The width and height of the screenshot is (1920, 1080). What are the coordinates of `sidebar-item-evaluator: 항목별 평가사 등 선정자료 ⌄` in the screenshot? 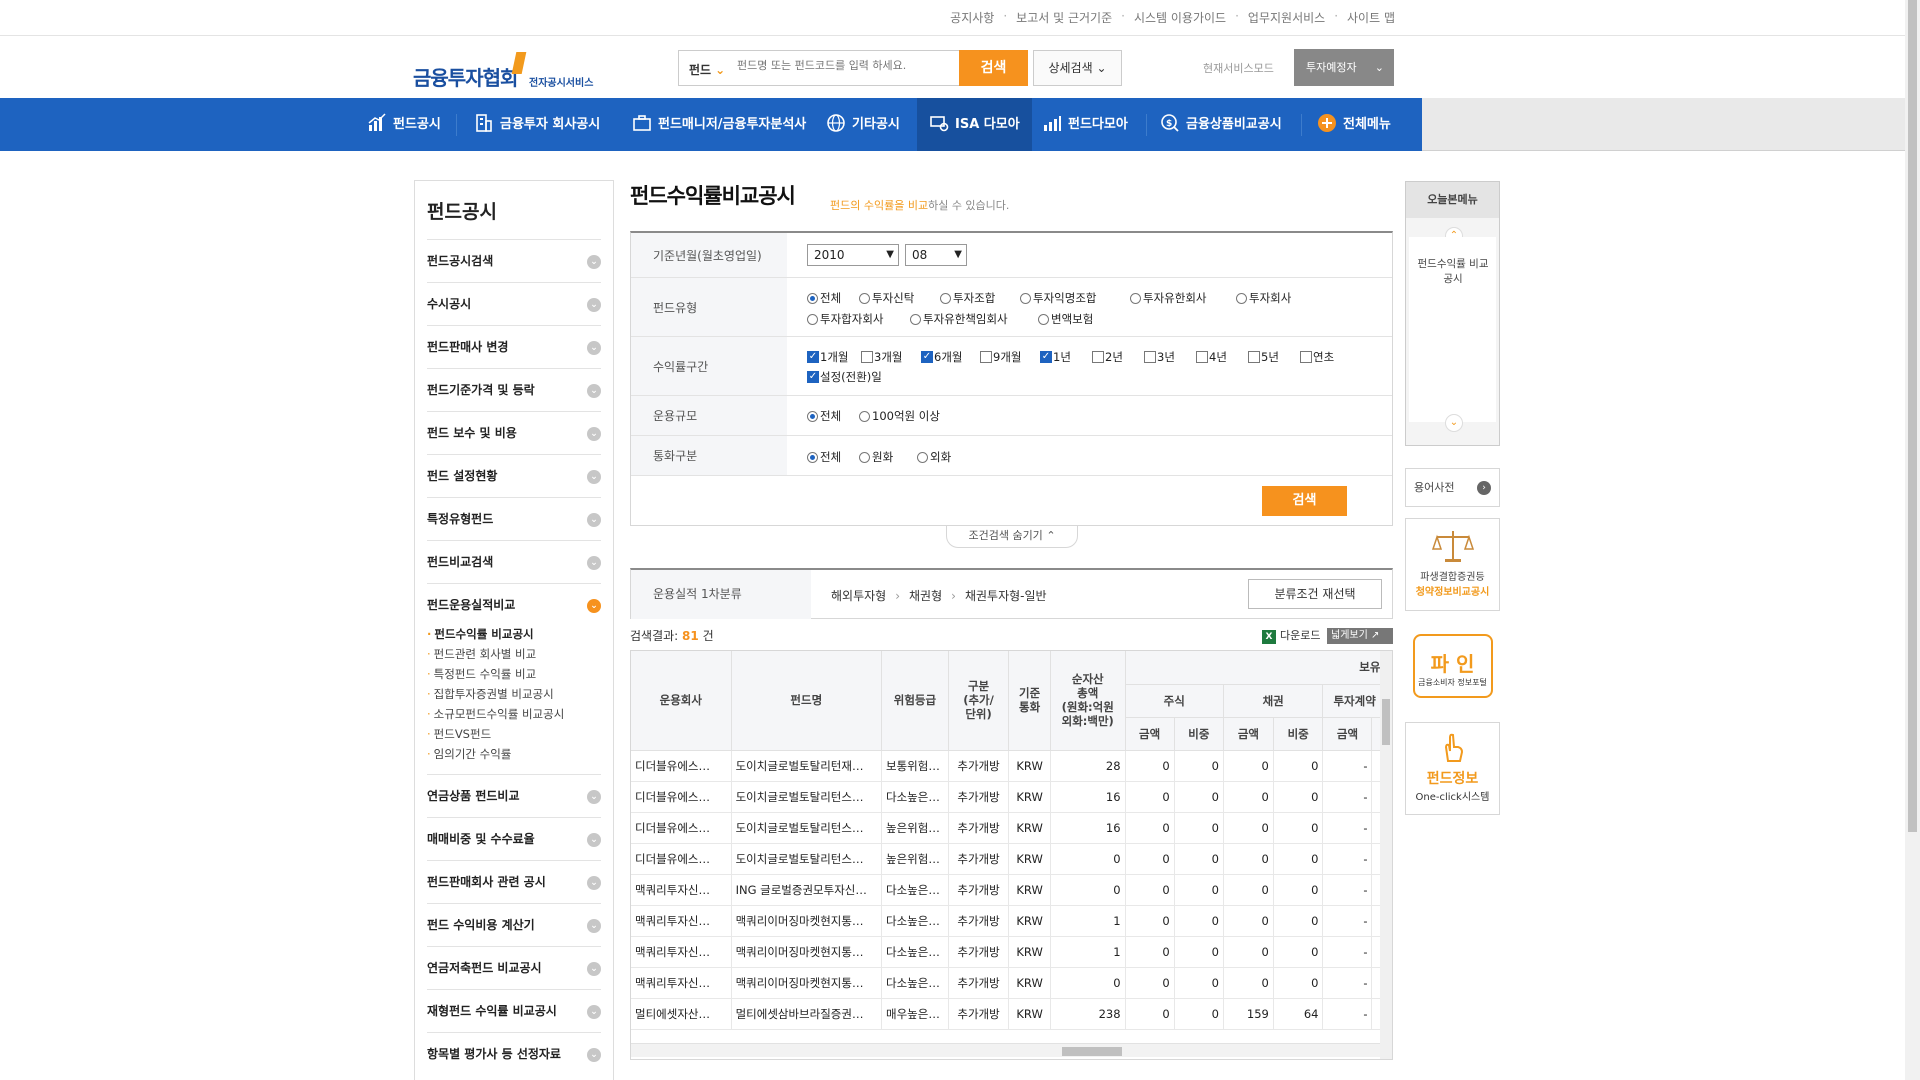 It's located at (514, 1053).